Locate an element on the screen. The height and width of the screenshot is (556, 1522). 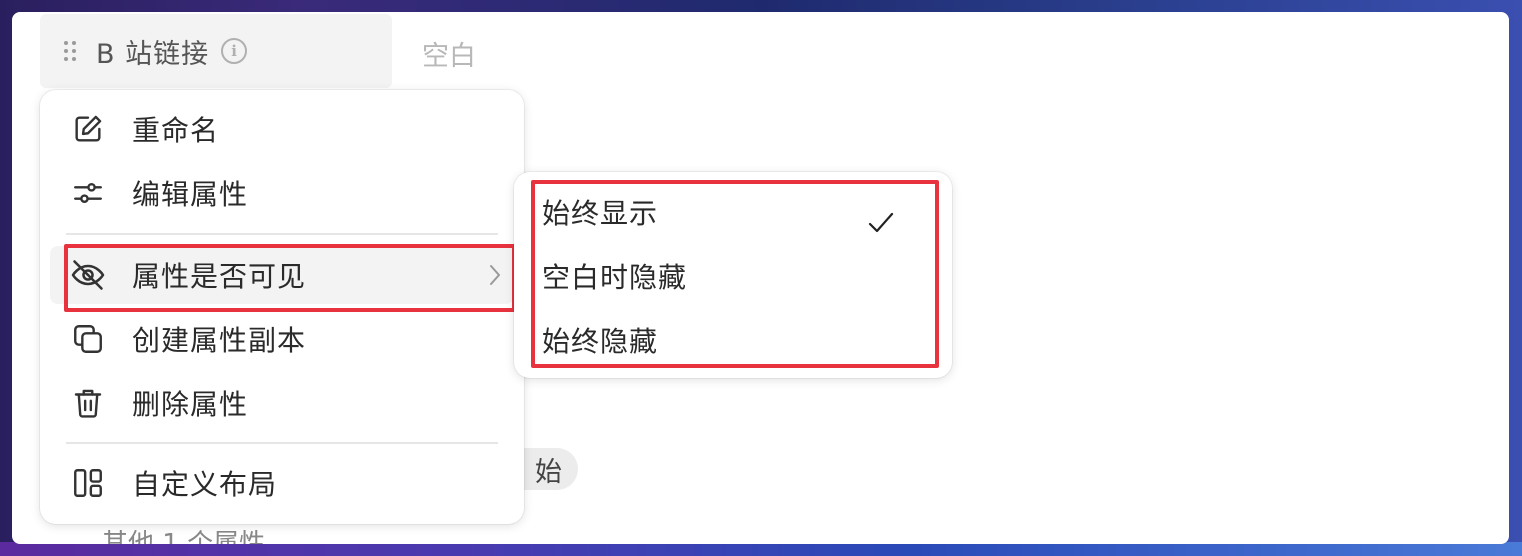
edit-icon is located at coordinates (88, 129).